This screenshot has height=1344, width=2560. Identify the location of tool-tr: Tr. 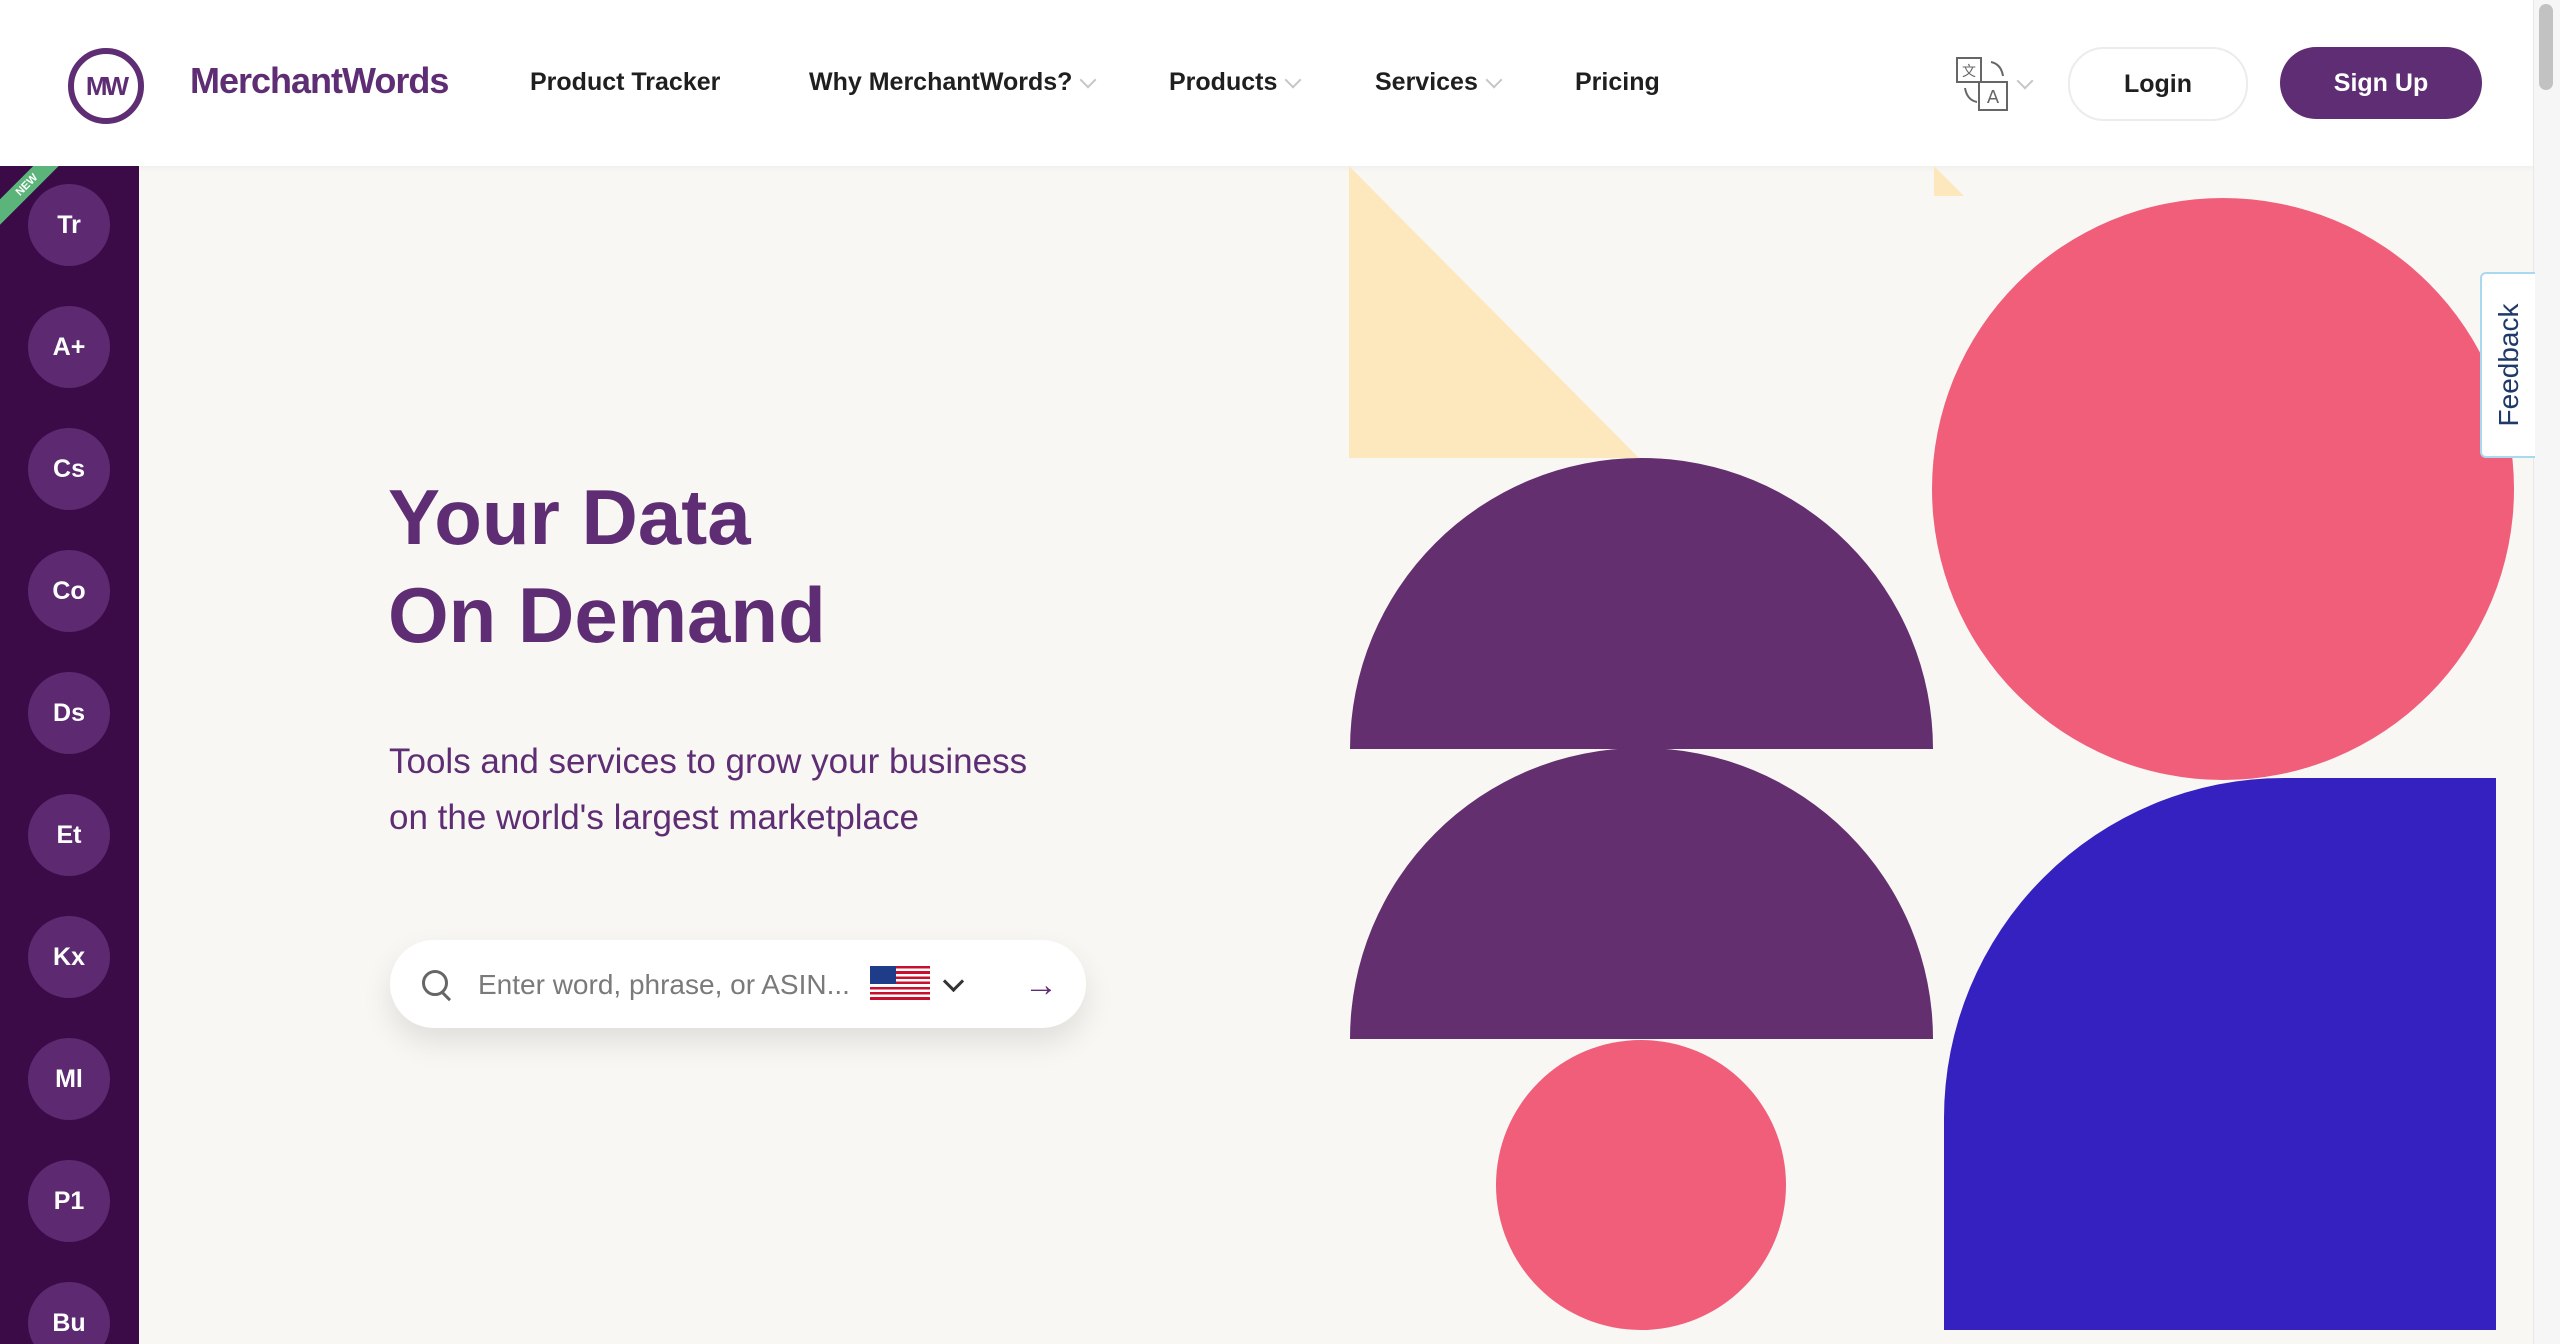
(69, 225).